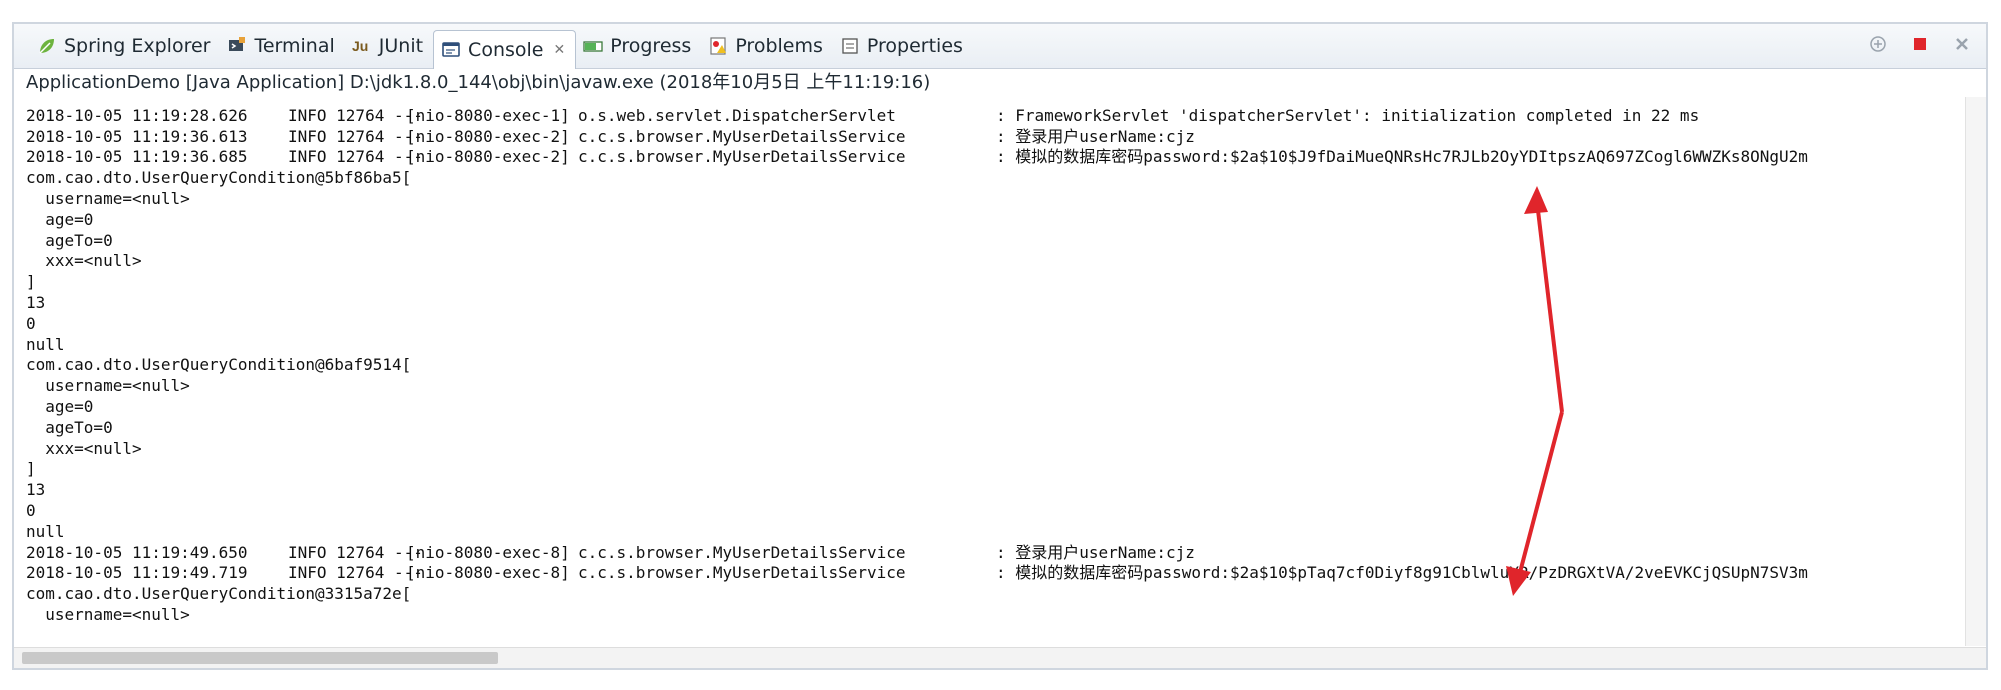  I want to click on console-toolbar, so click(1920, 44).